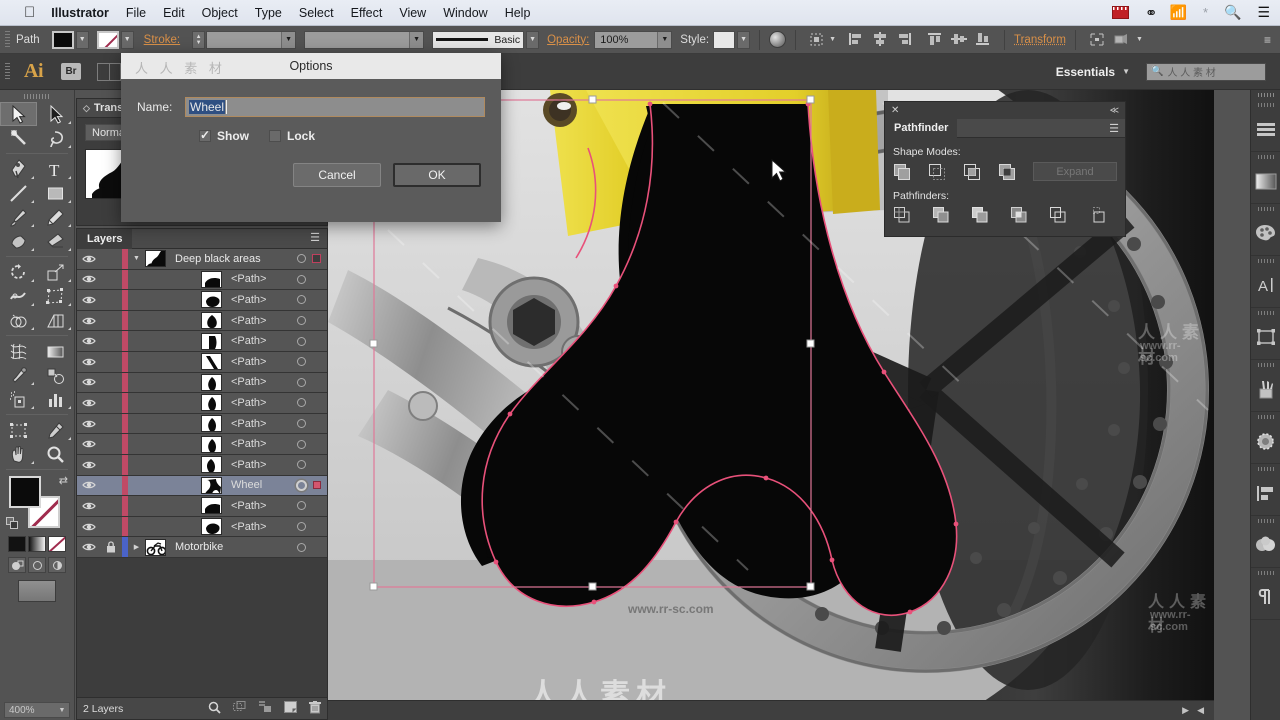  I want to click on eyedropper-tool, so click(18, 375).